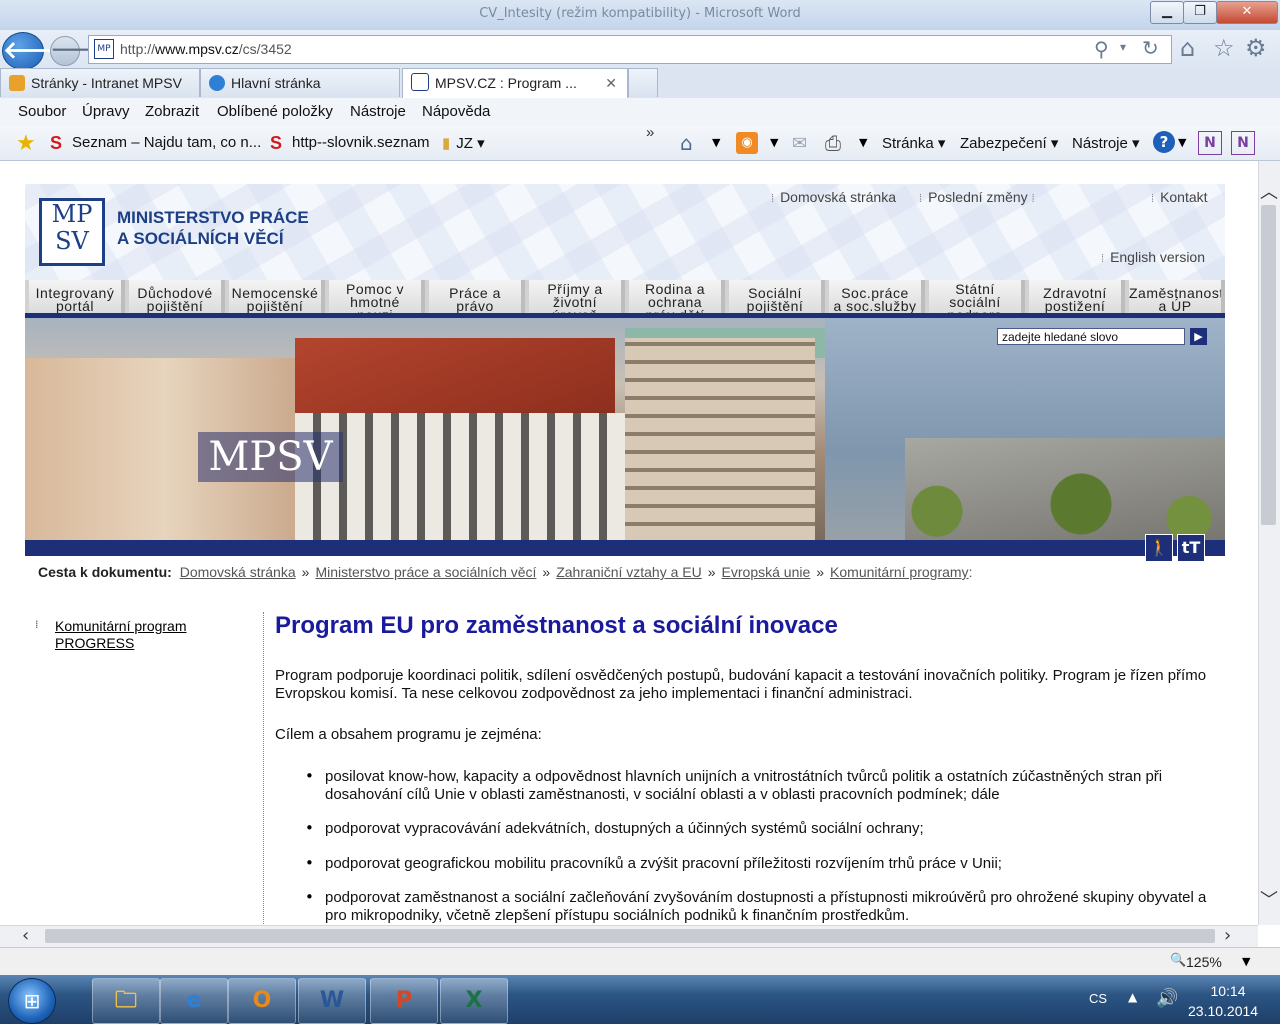 This screenshot has height=1024, width=1280. Describe the element at coordinates (1098, 998) in the screenshot. I see `input-language: CS` at that location.